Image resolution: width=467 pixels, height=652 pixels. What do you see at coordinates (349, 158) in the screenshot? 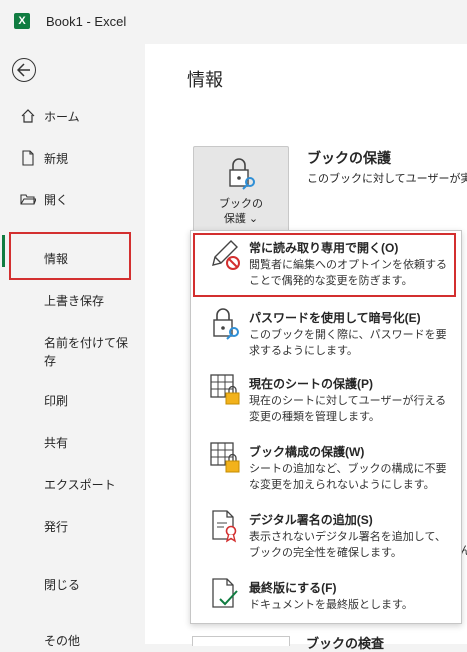
I see `section-title: ブックの保護` at bounding box center [349, 158].